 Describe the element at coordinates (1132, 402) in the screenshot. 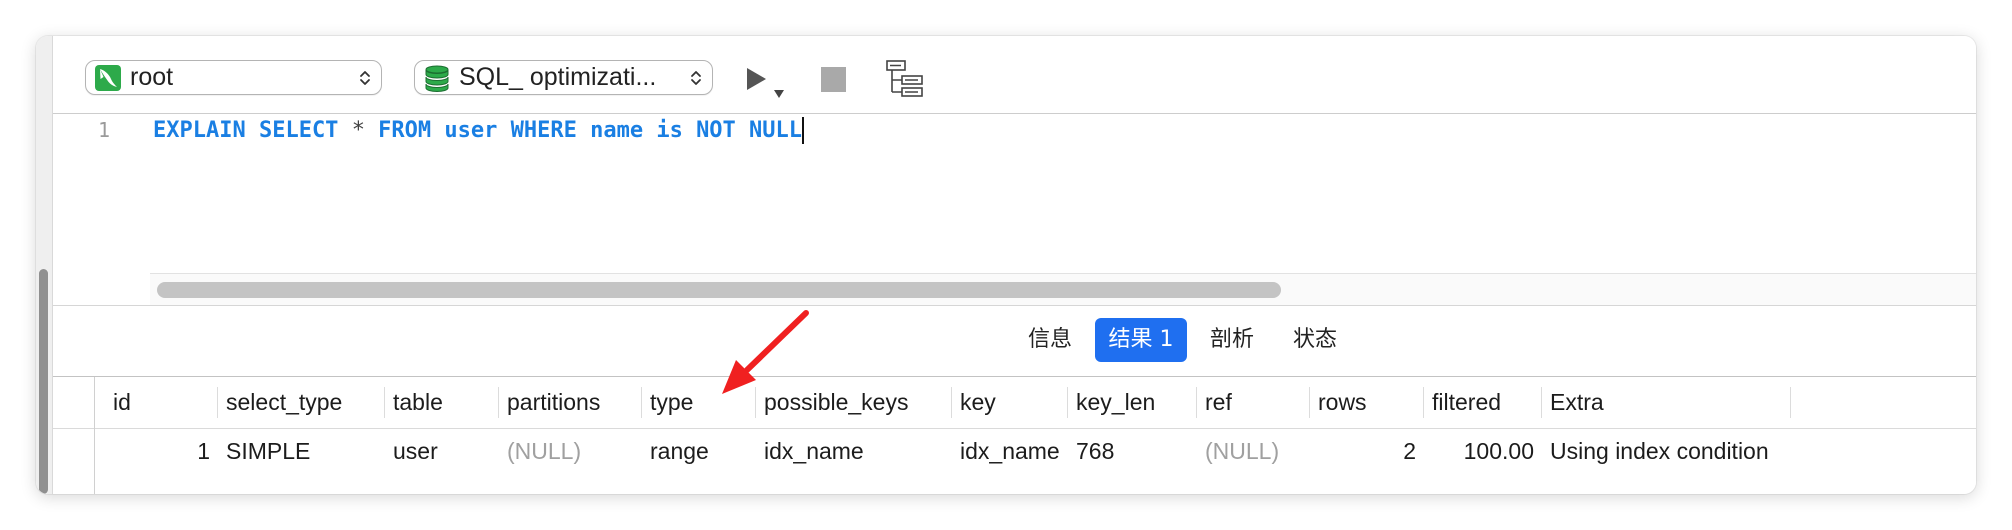

I see `column-header: key_len` at that location.